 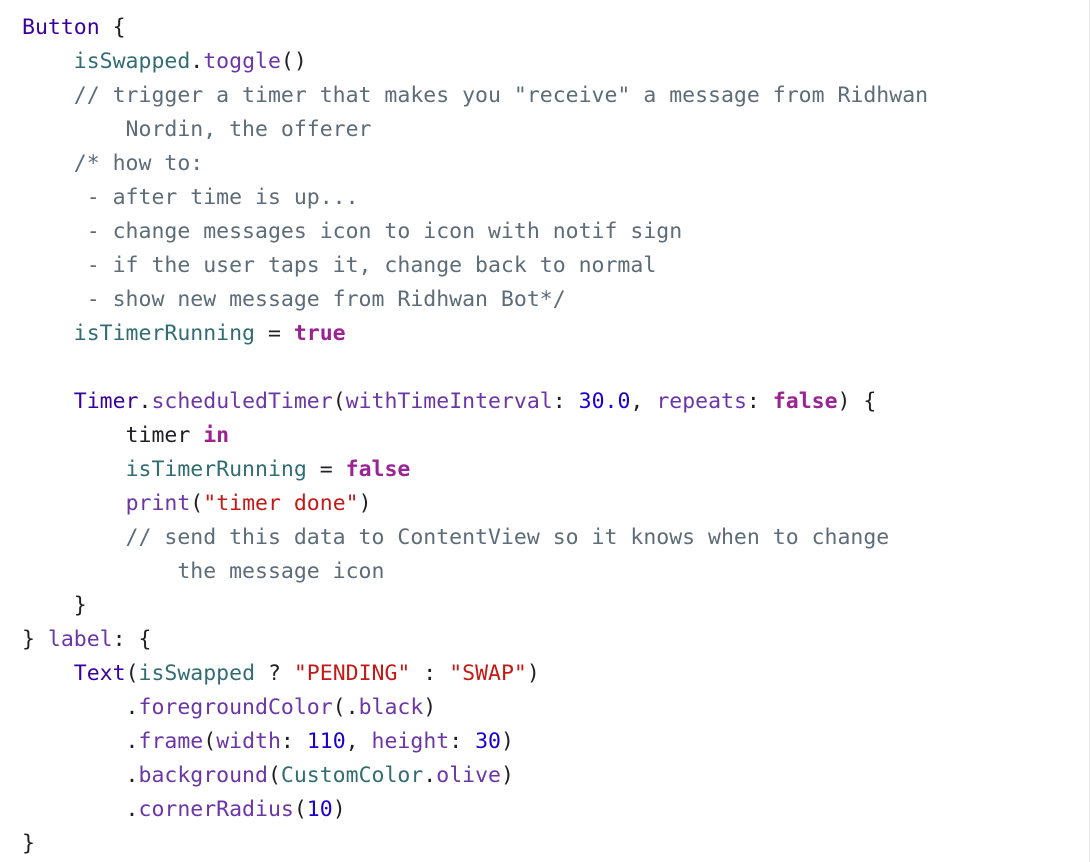 I want to click on code-token: withTimeInterval, so click(x=449, y=401).